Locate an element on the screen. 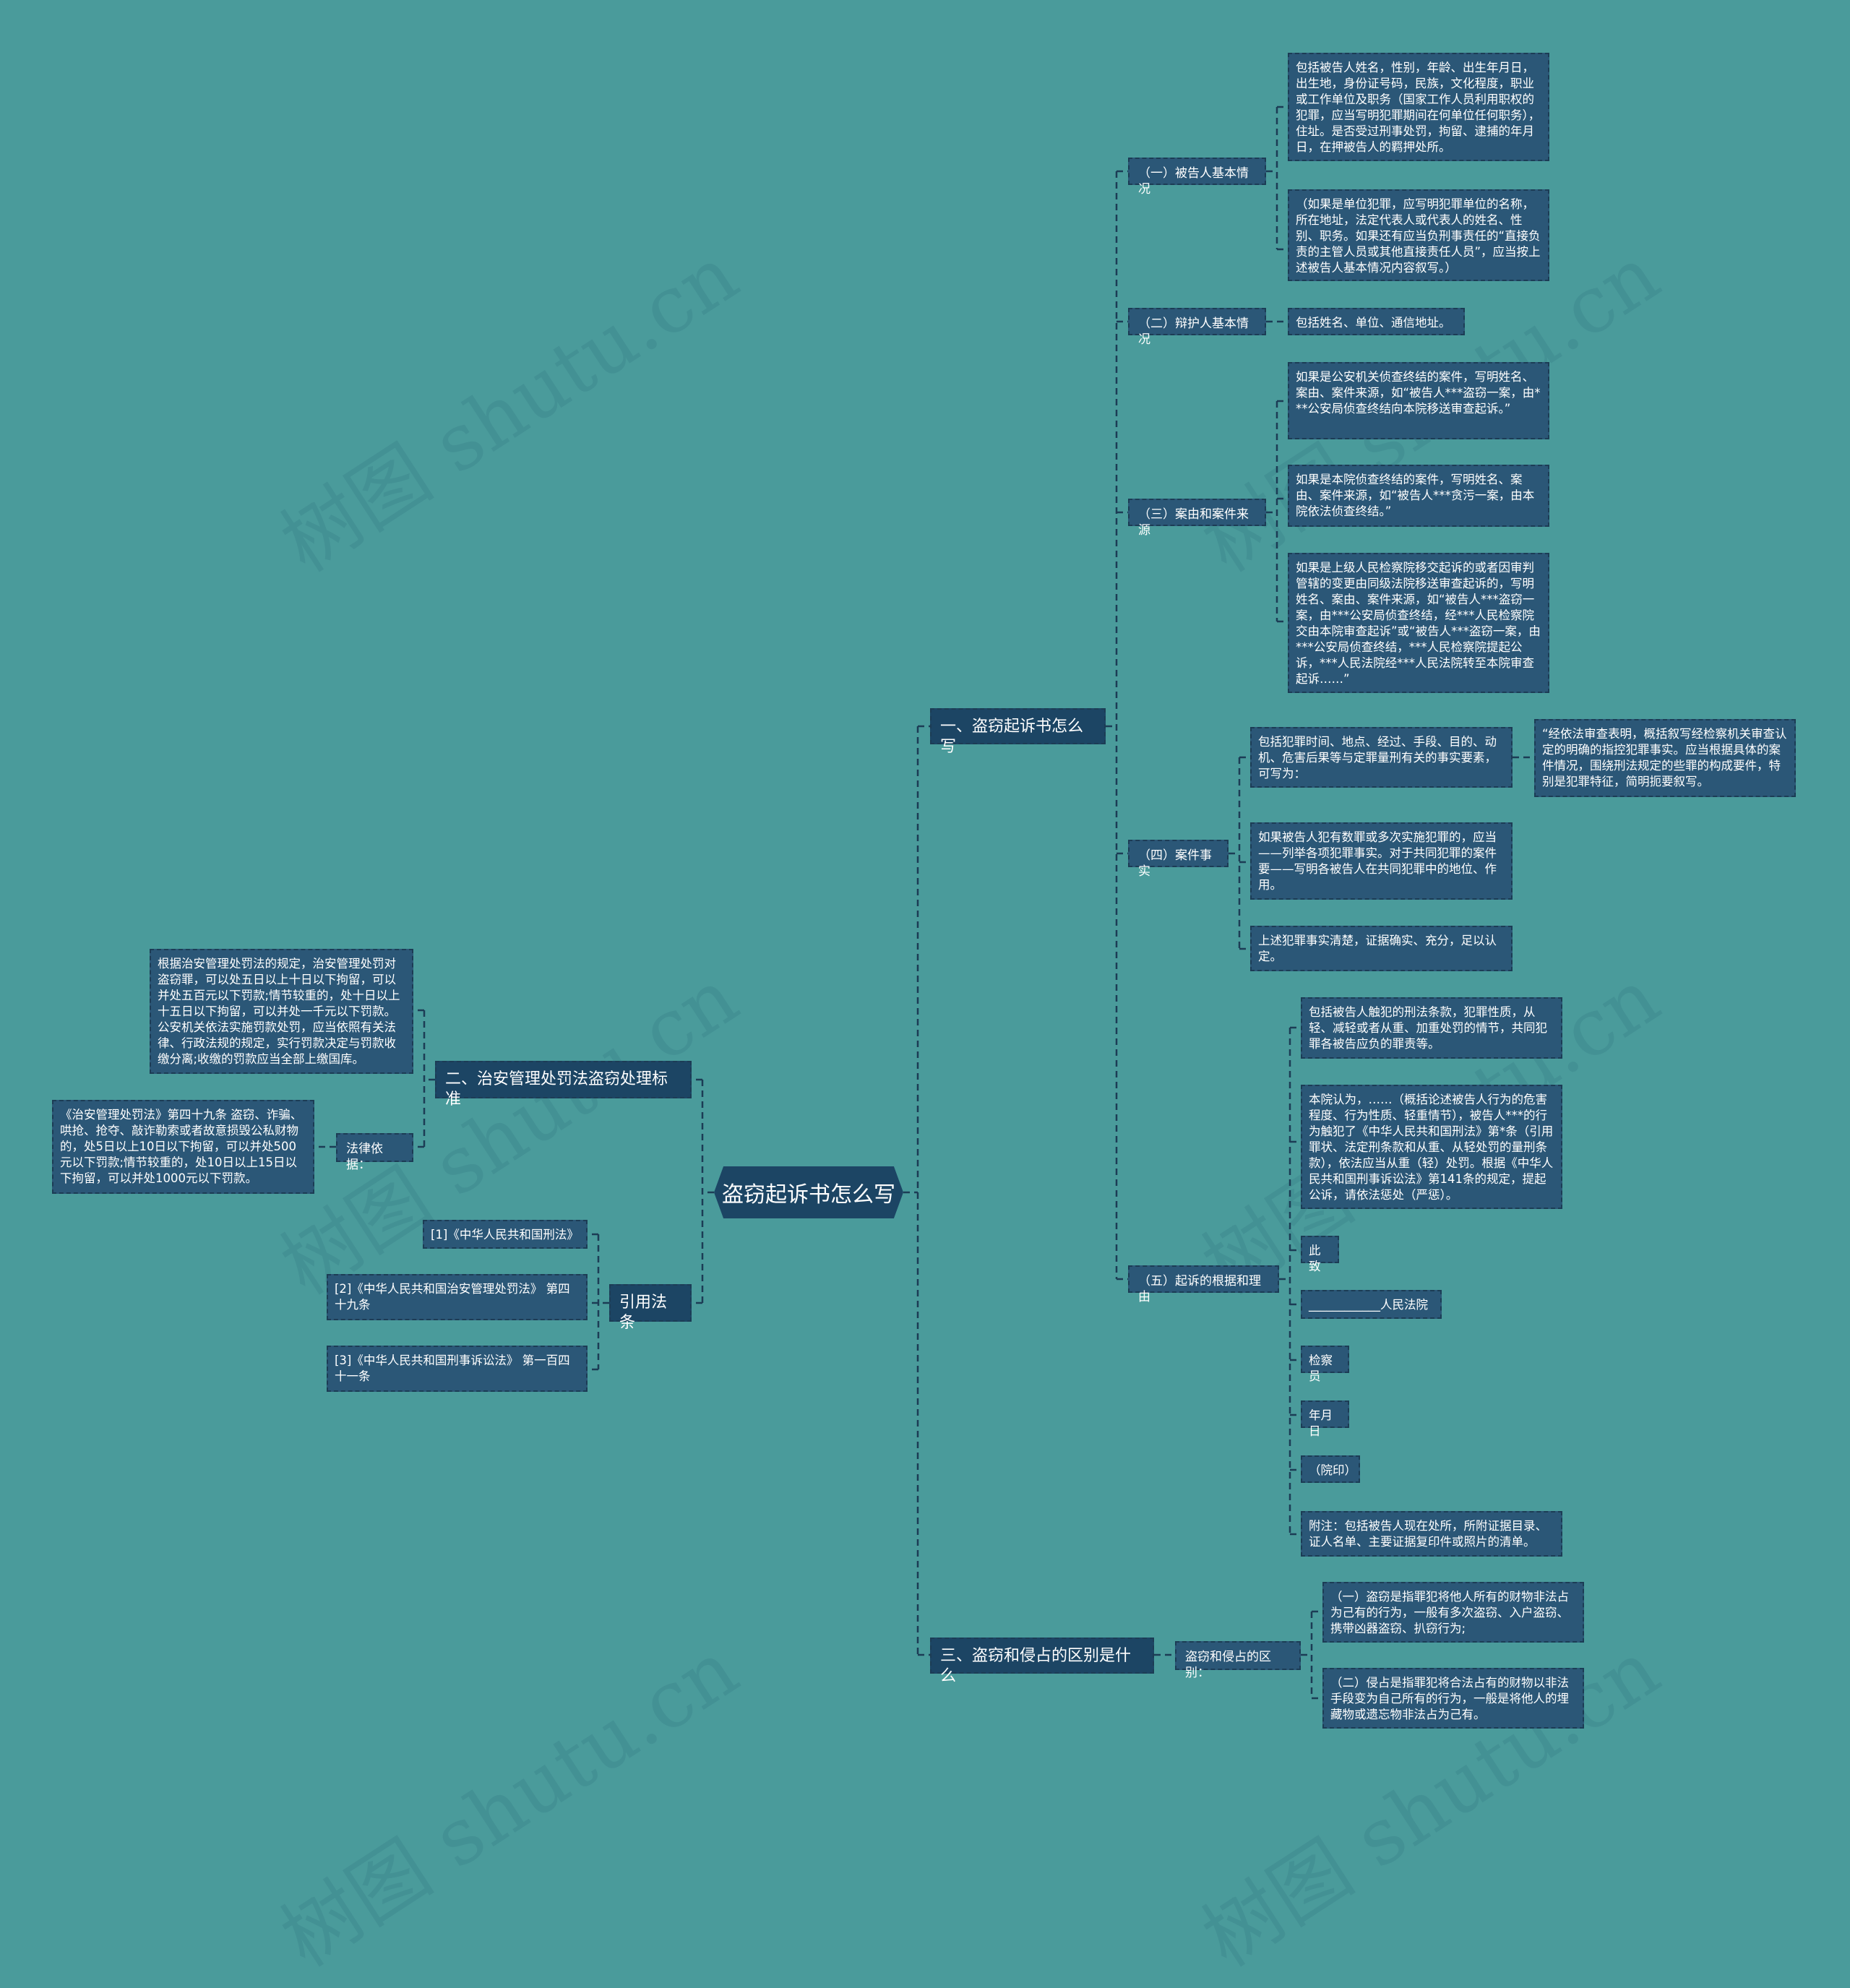 Image resolution: width=1850 pixels, height=1988 pixels. section-case-facts: （四）案件事实 is located at coordinates (1178, 860).